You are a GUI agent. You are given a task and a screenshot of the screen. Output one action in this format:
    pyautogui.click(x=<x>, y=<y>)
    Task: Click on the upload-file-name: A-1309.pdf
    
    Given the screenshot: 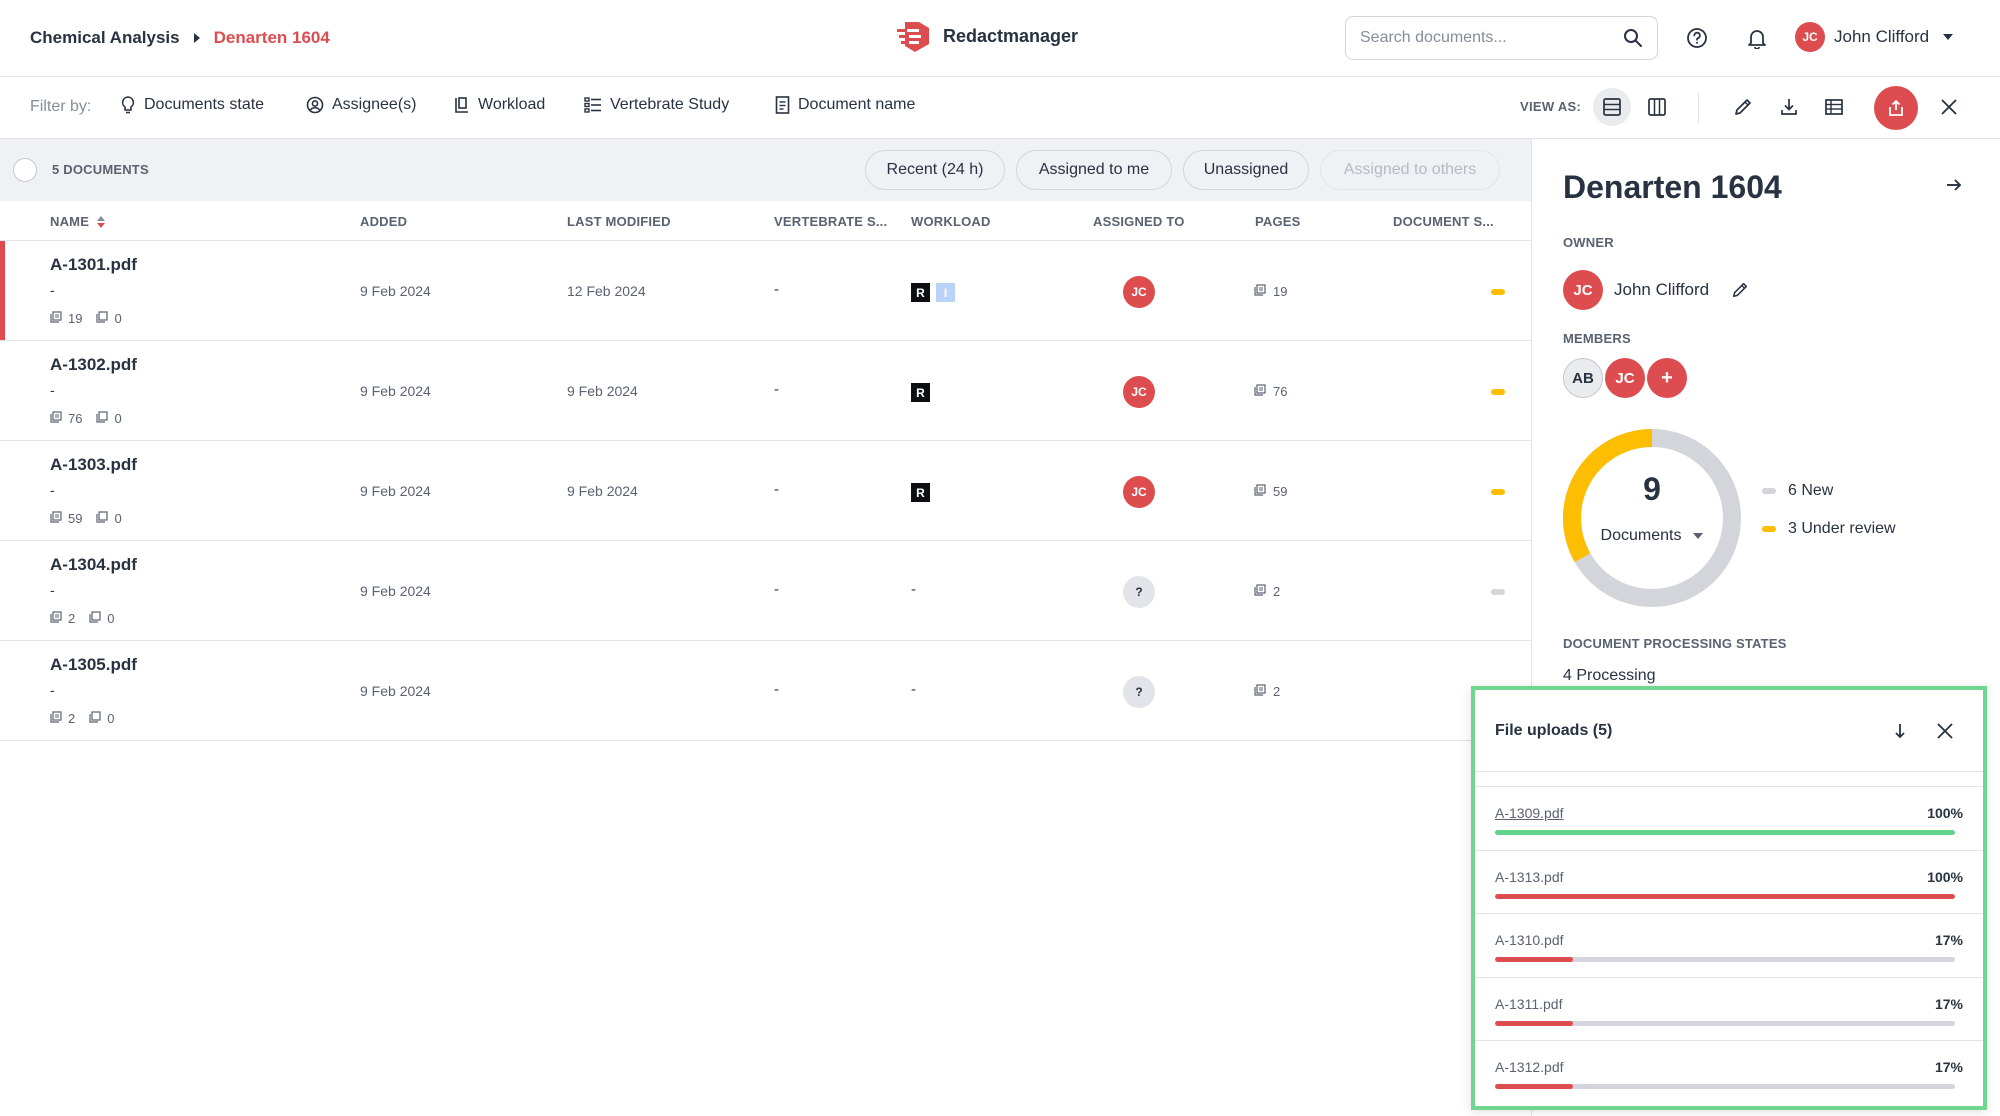 What is the action you would take?
    pyautogui.click(x=1529, y=813)
    